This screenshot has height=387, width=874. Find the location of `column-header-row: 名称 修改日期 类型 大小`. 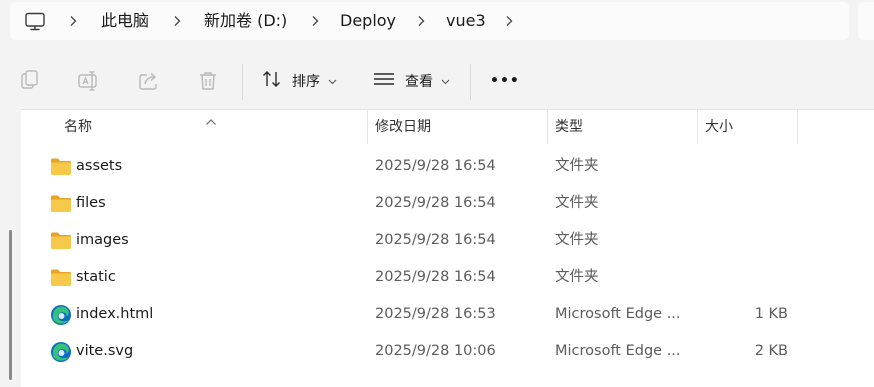

column-header-row: 名称 修改日期 类型 大小 is located at coordinates (447, 127).